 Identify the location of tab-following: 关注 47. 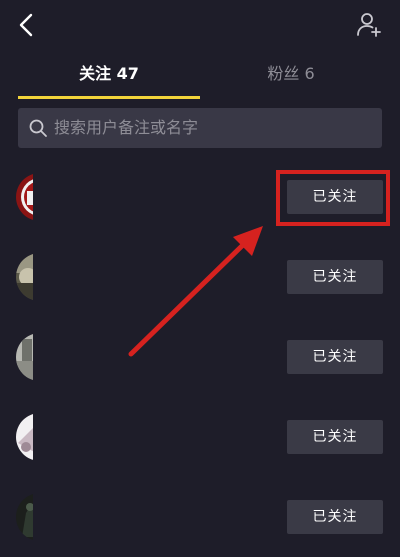
(109, 74).